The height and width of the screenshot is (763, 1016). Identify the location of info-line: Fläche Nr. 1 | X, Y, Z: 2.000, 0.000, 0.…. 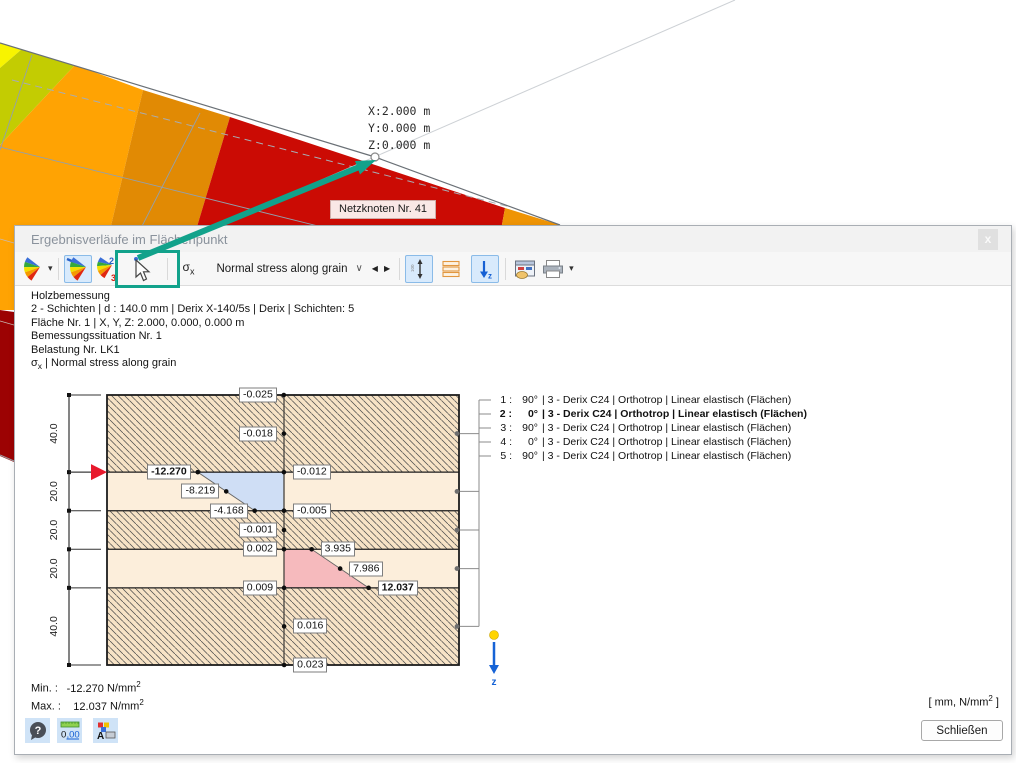
(138, 322).